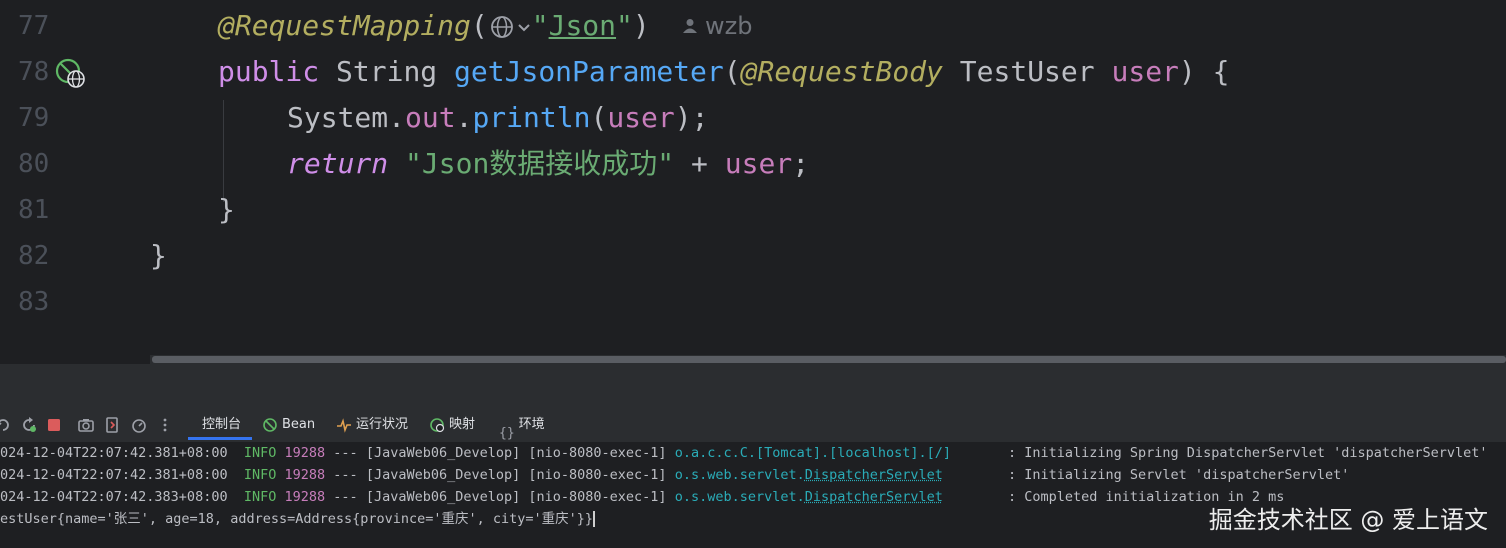 This screenshot has height=548, width=1506. I want to click on annotation: @RequestMapping, so click(344, 25).